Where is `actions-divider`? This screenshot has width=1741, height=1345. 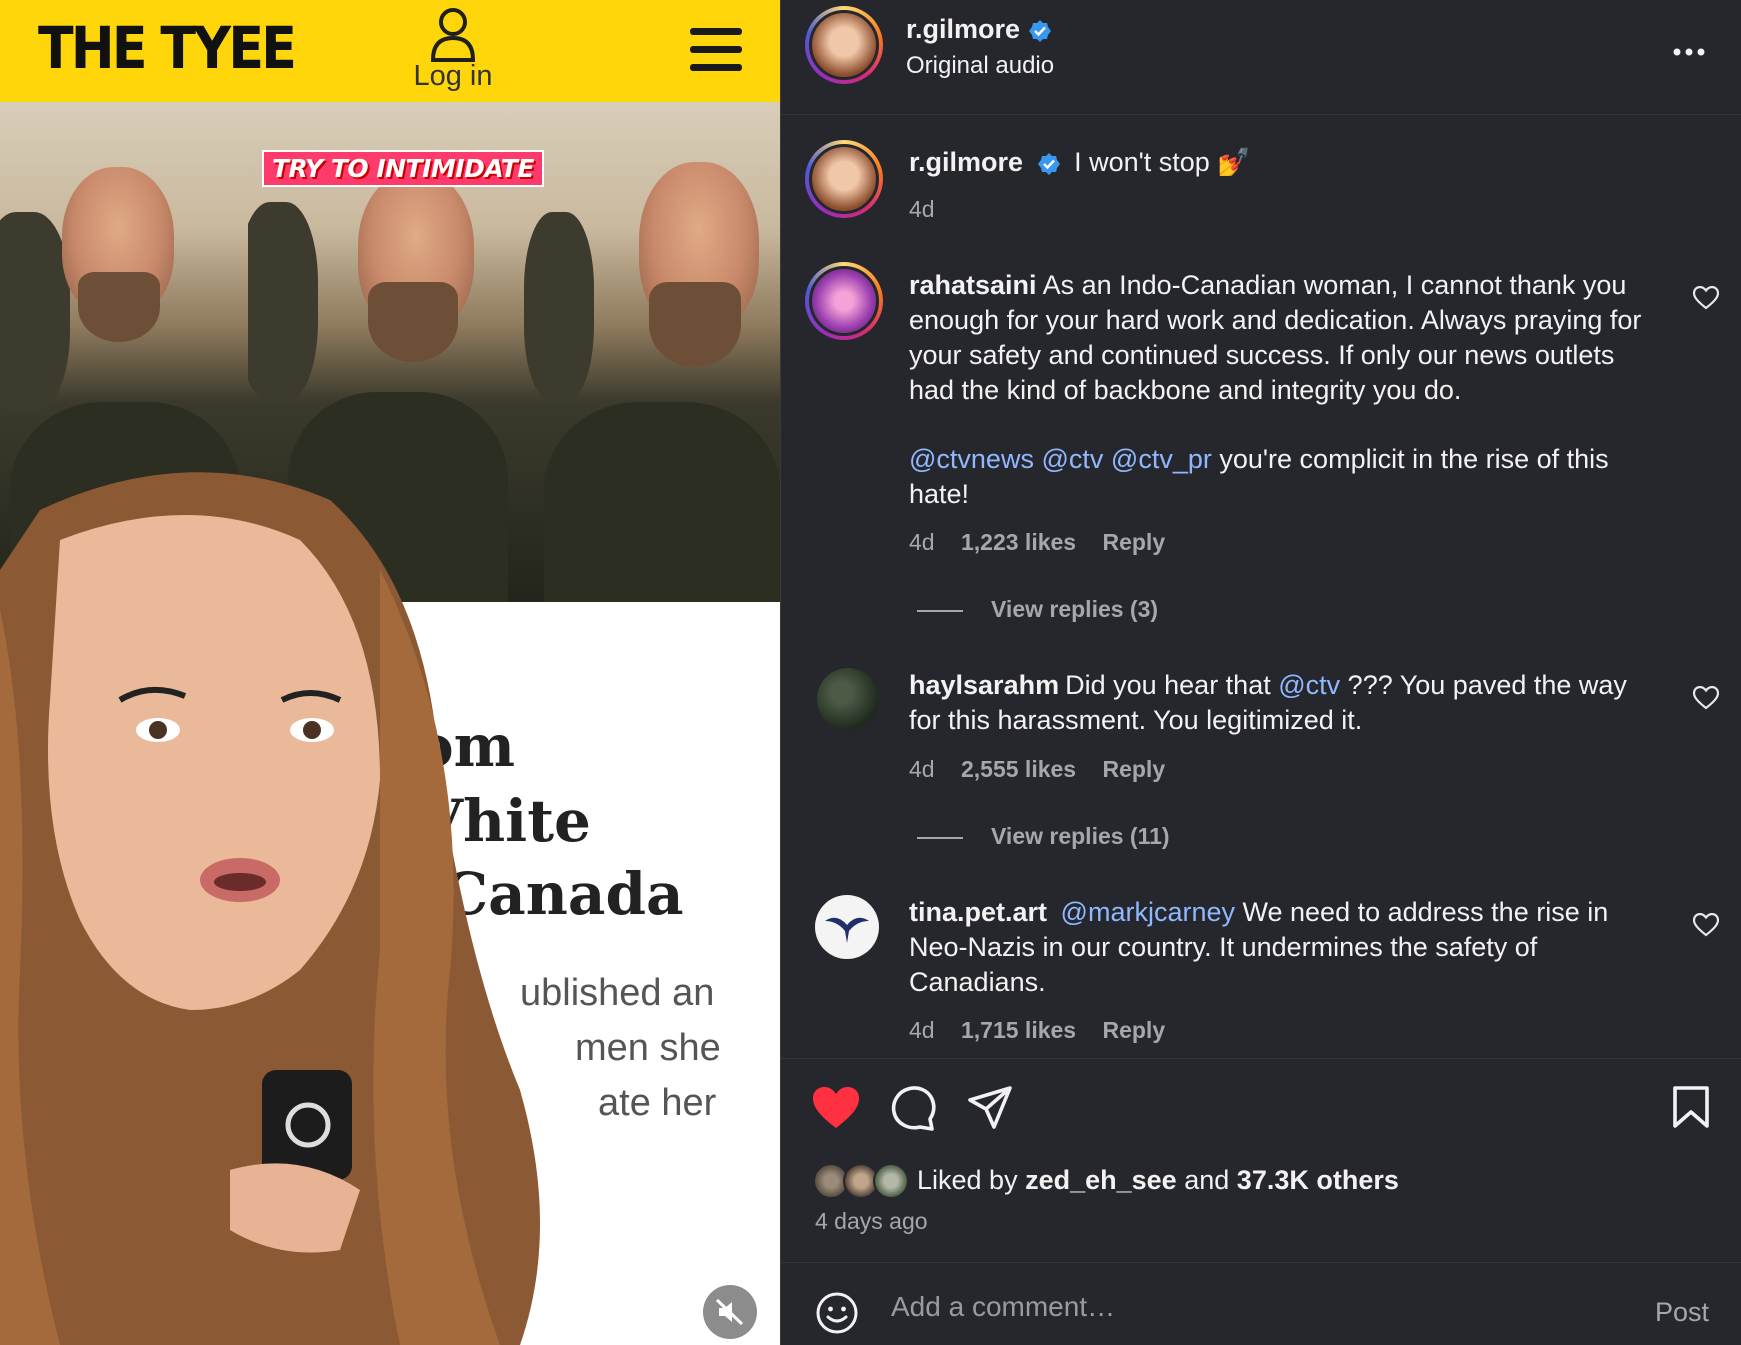 actions-divider is located at coordinates (1261, 1058).